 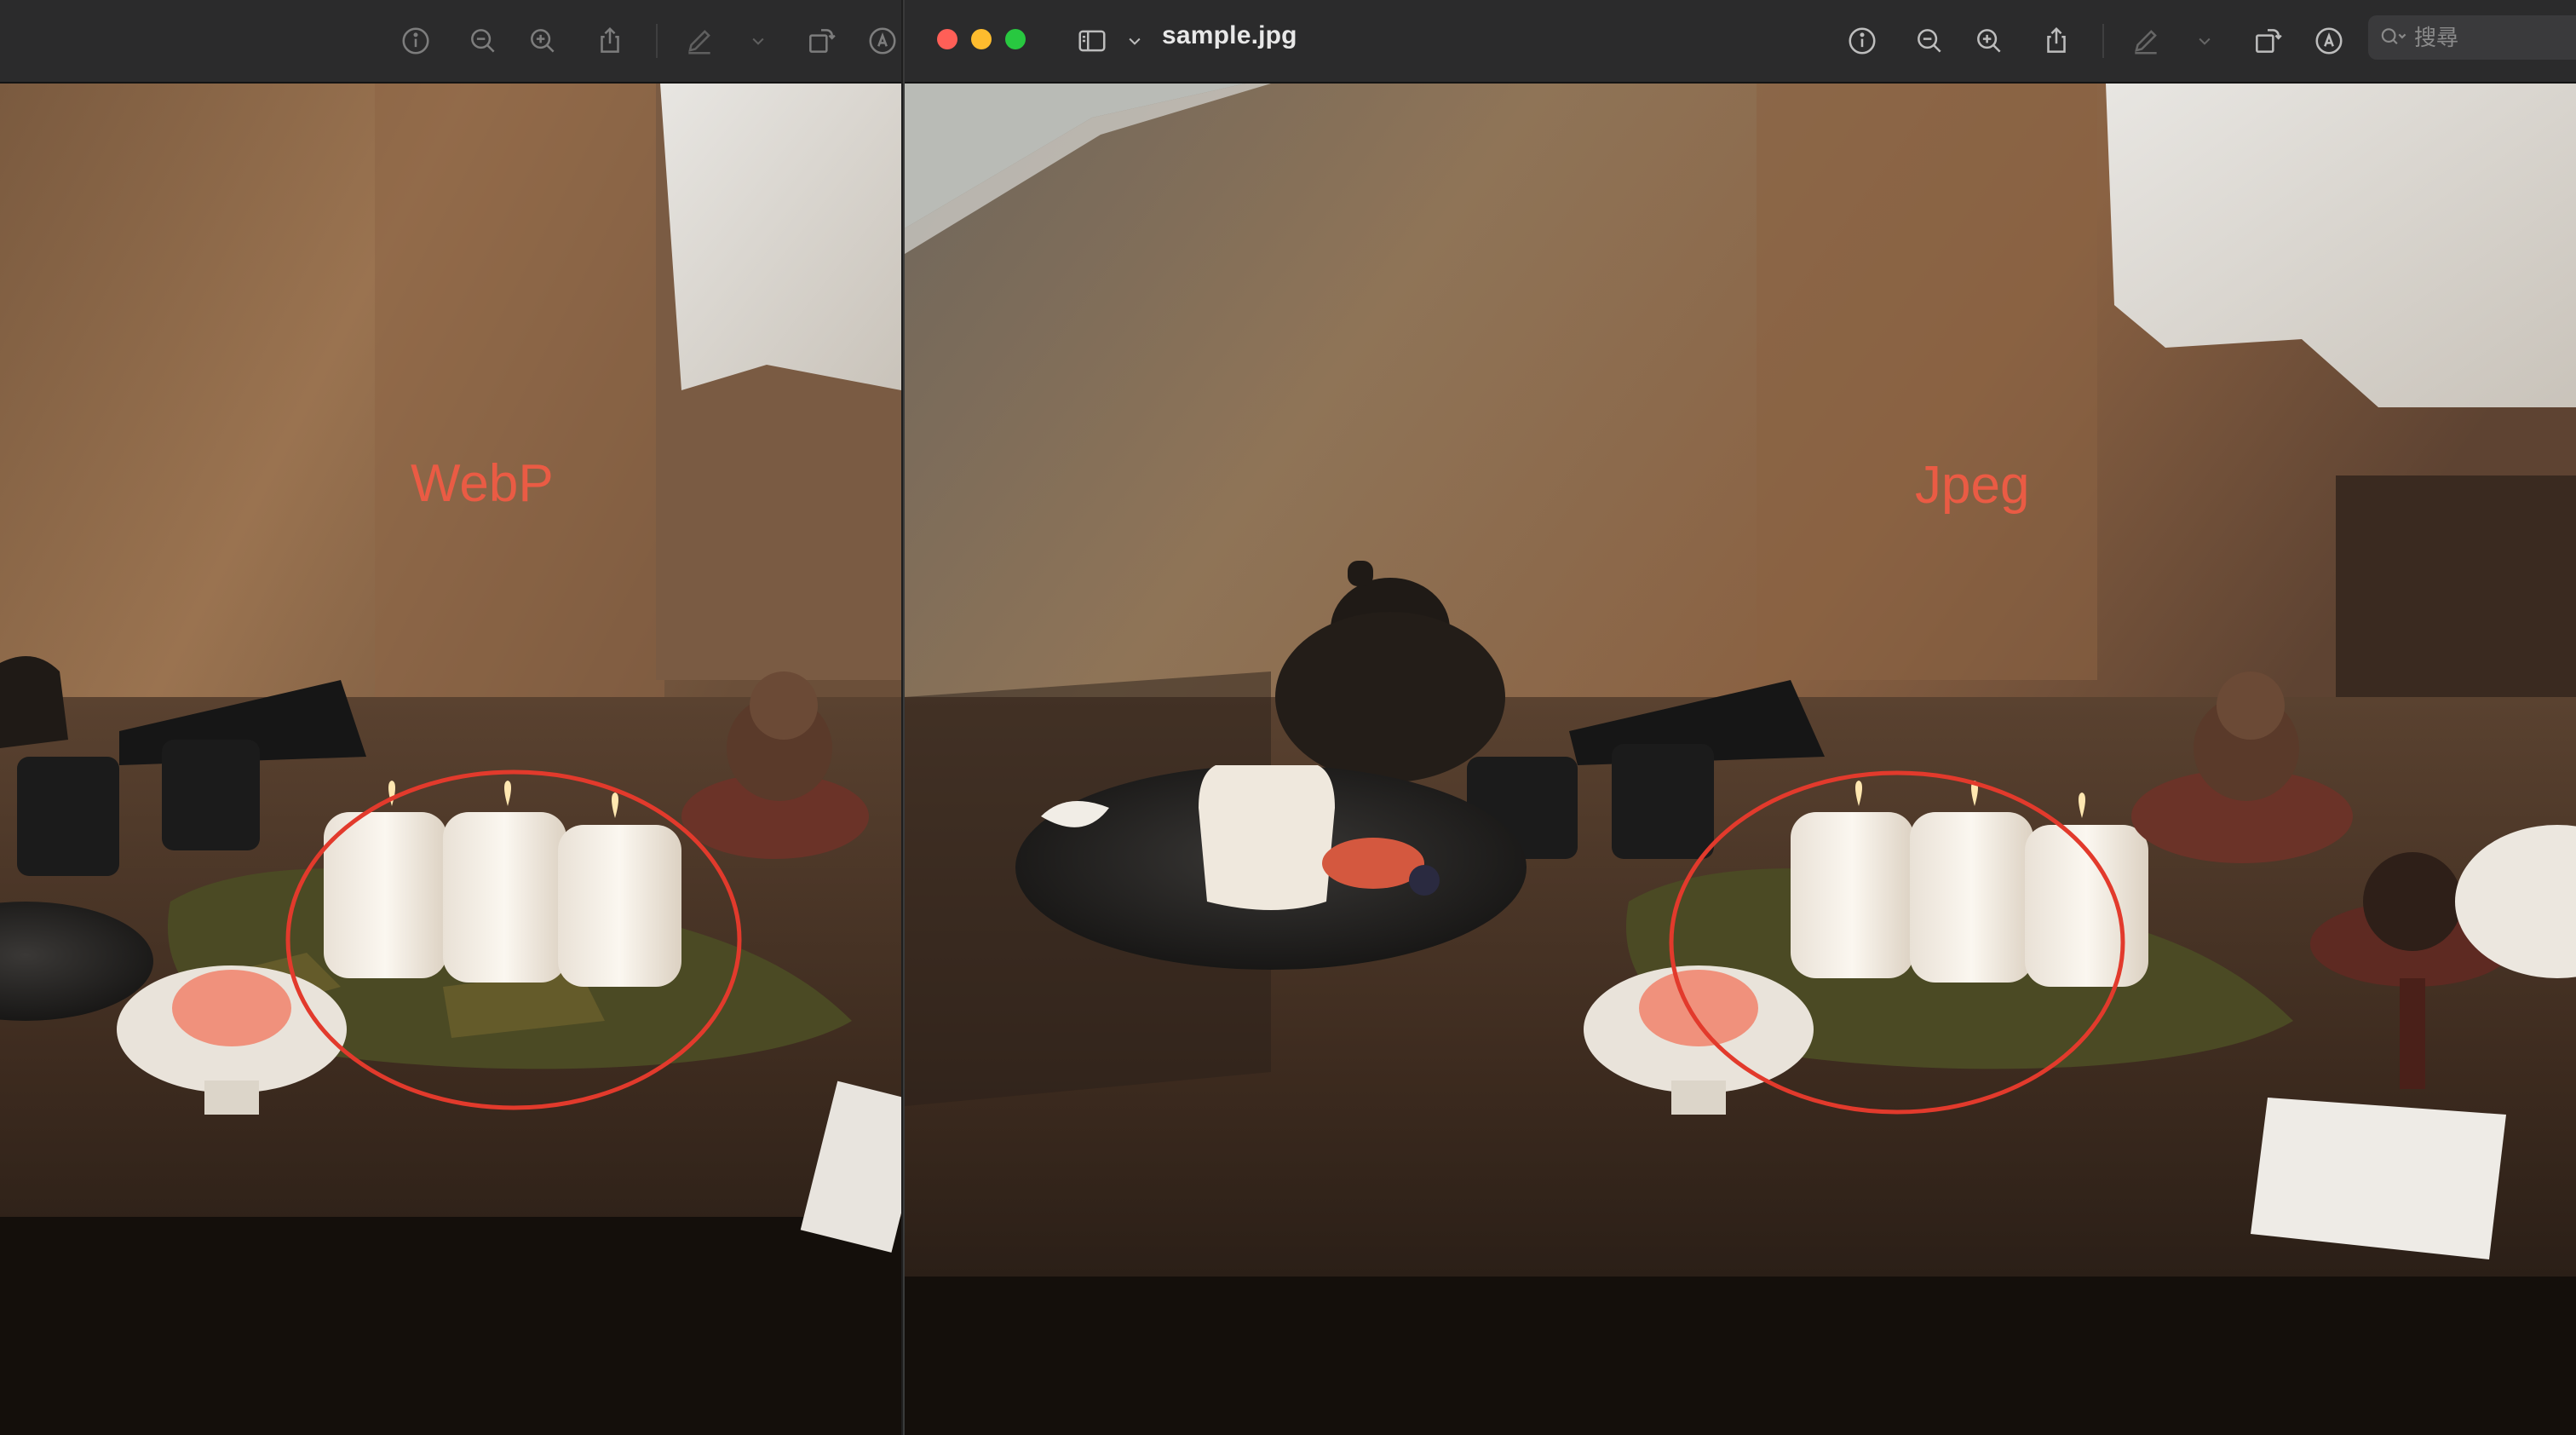 What do you see at coordinates (1092, 41) in the screenshot?
I see `sidebar-toggle-icon` at bounding box center [1092, 41].